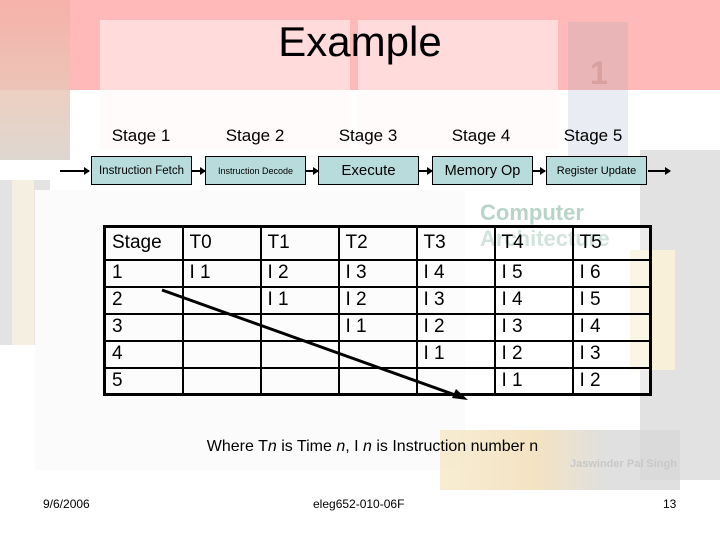 Image resolution: width=720 pixels, height=540 pixels. What do you see at coordinates (533, 243) in the screenshot?
I see `table-cell: T4` at bounding box center [533, 243].